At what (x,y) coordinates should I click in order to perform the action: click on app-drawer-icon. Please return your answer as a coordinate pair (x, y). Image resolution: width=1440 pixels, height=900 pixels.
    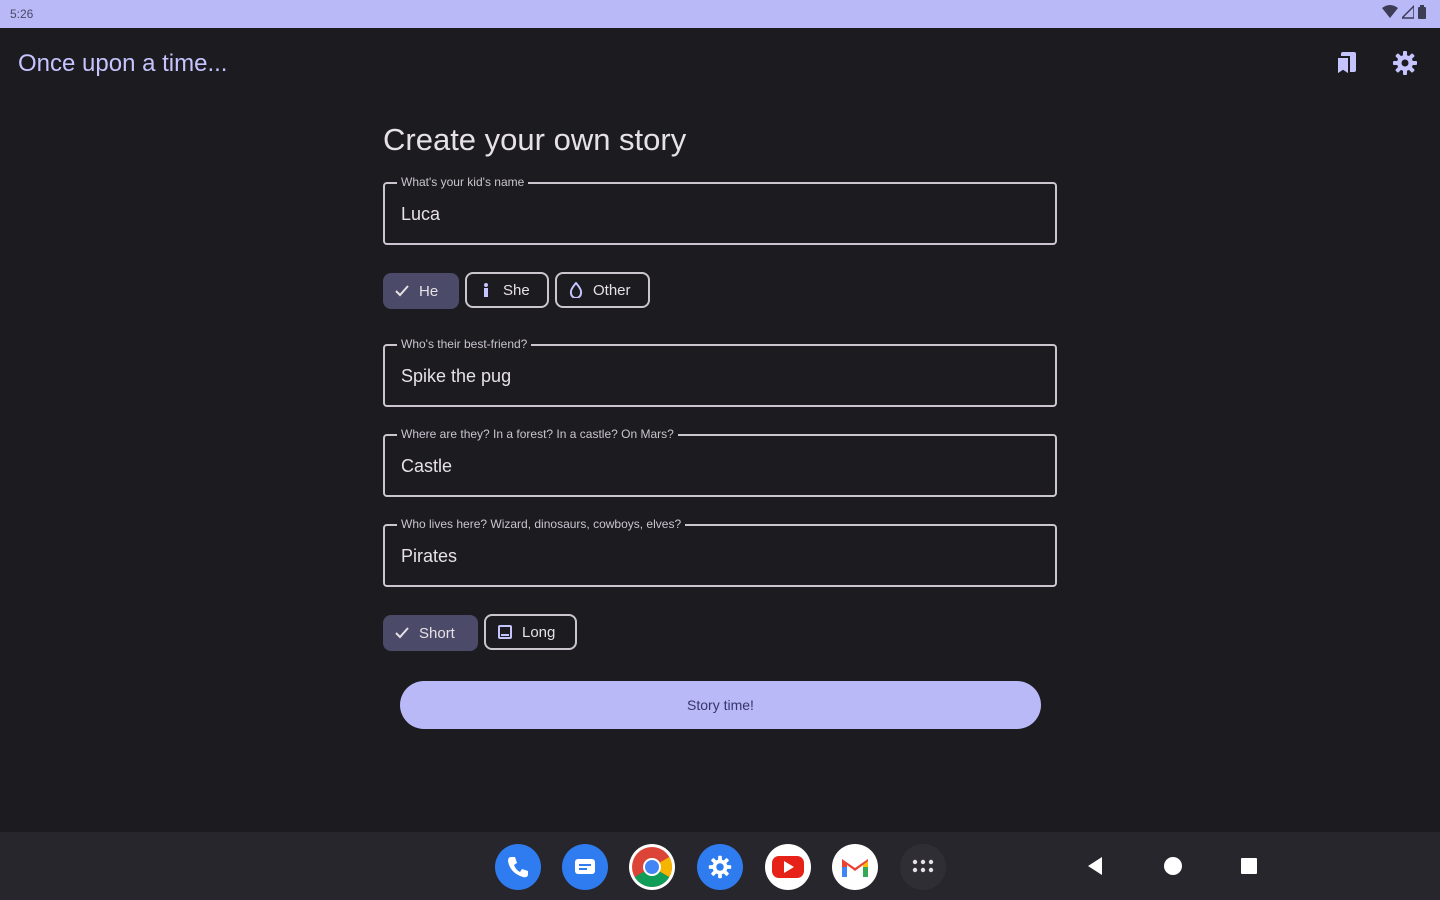
    Looking at the image, I should click on (923, 867).